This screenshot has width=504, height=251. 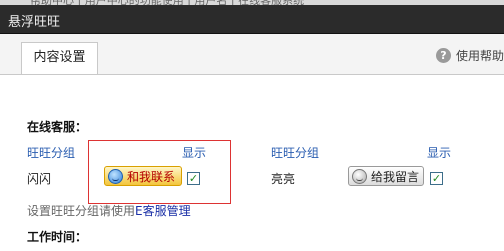 I want to click on wangwang-online-icon, so click(x=115, y=176).